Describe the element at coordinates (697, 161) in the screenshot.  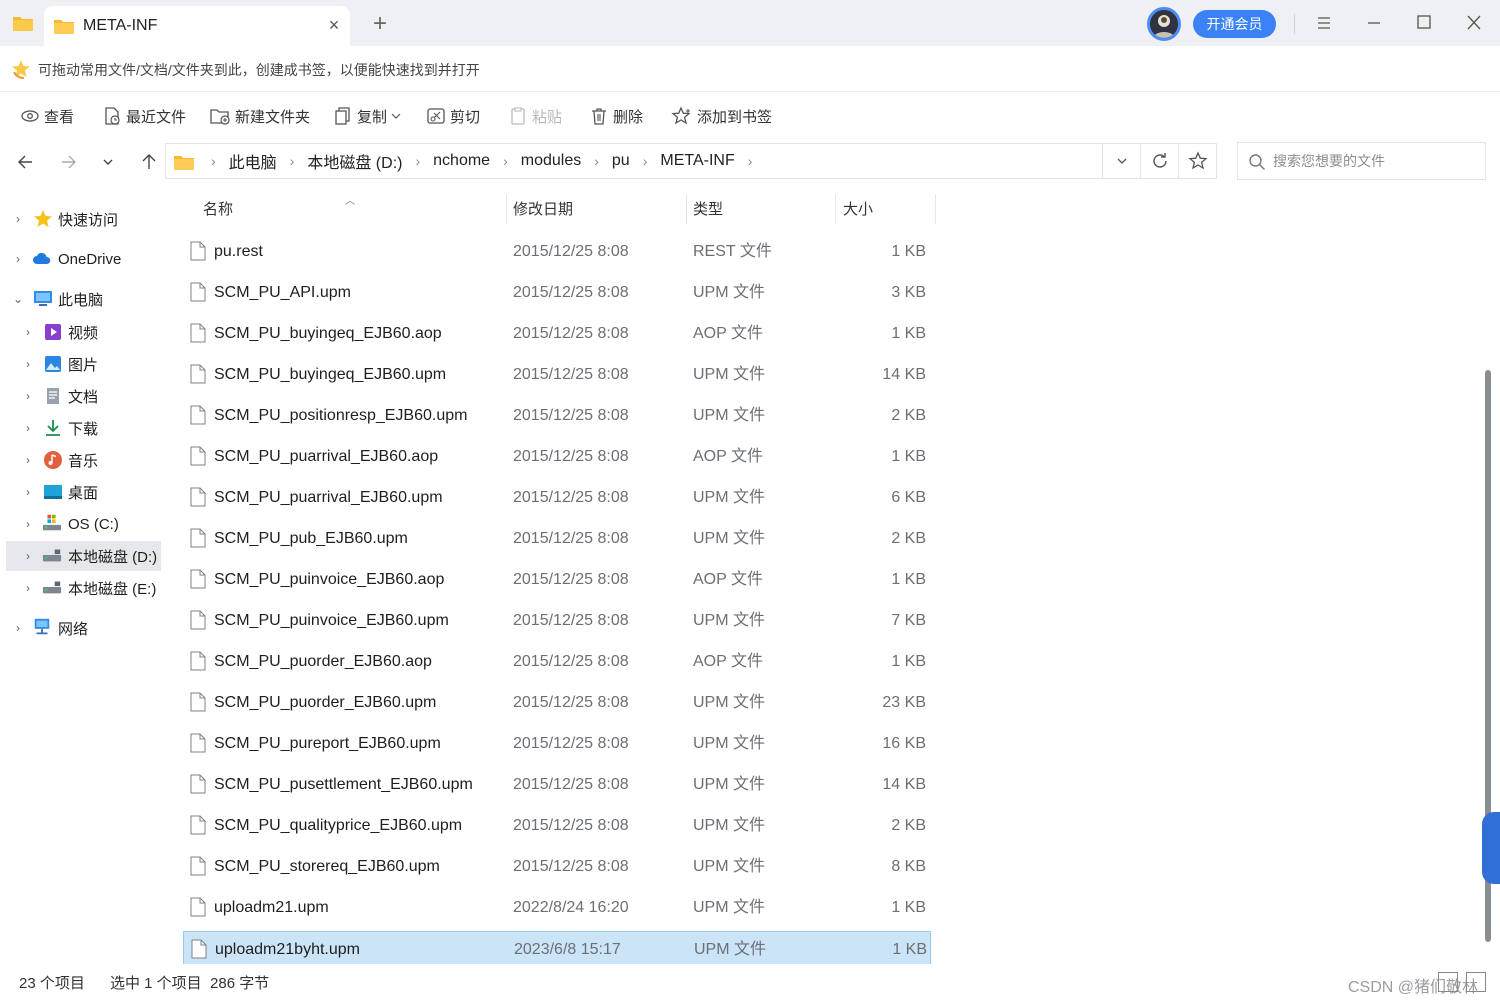
I see `breadcrumb-meta-inf: META-INF` at that location.